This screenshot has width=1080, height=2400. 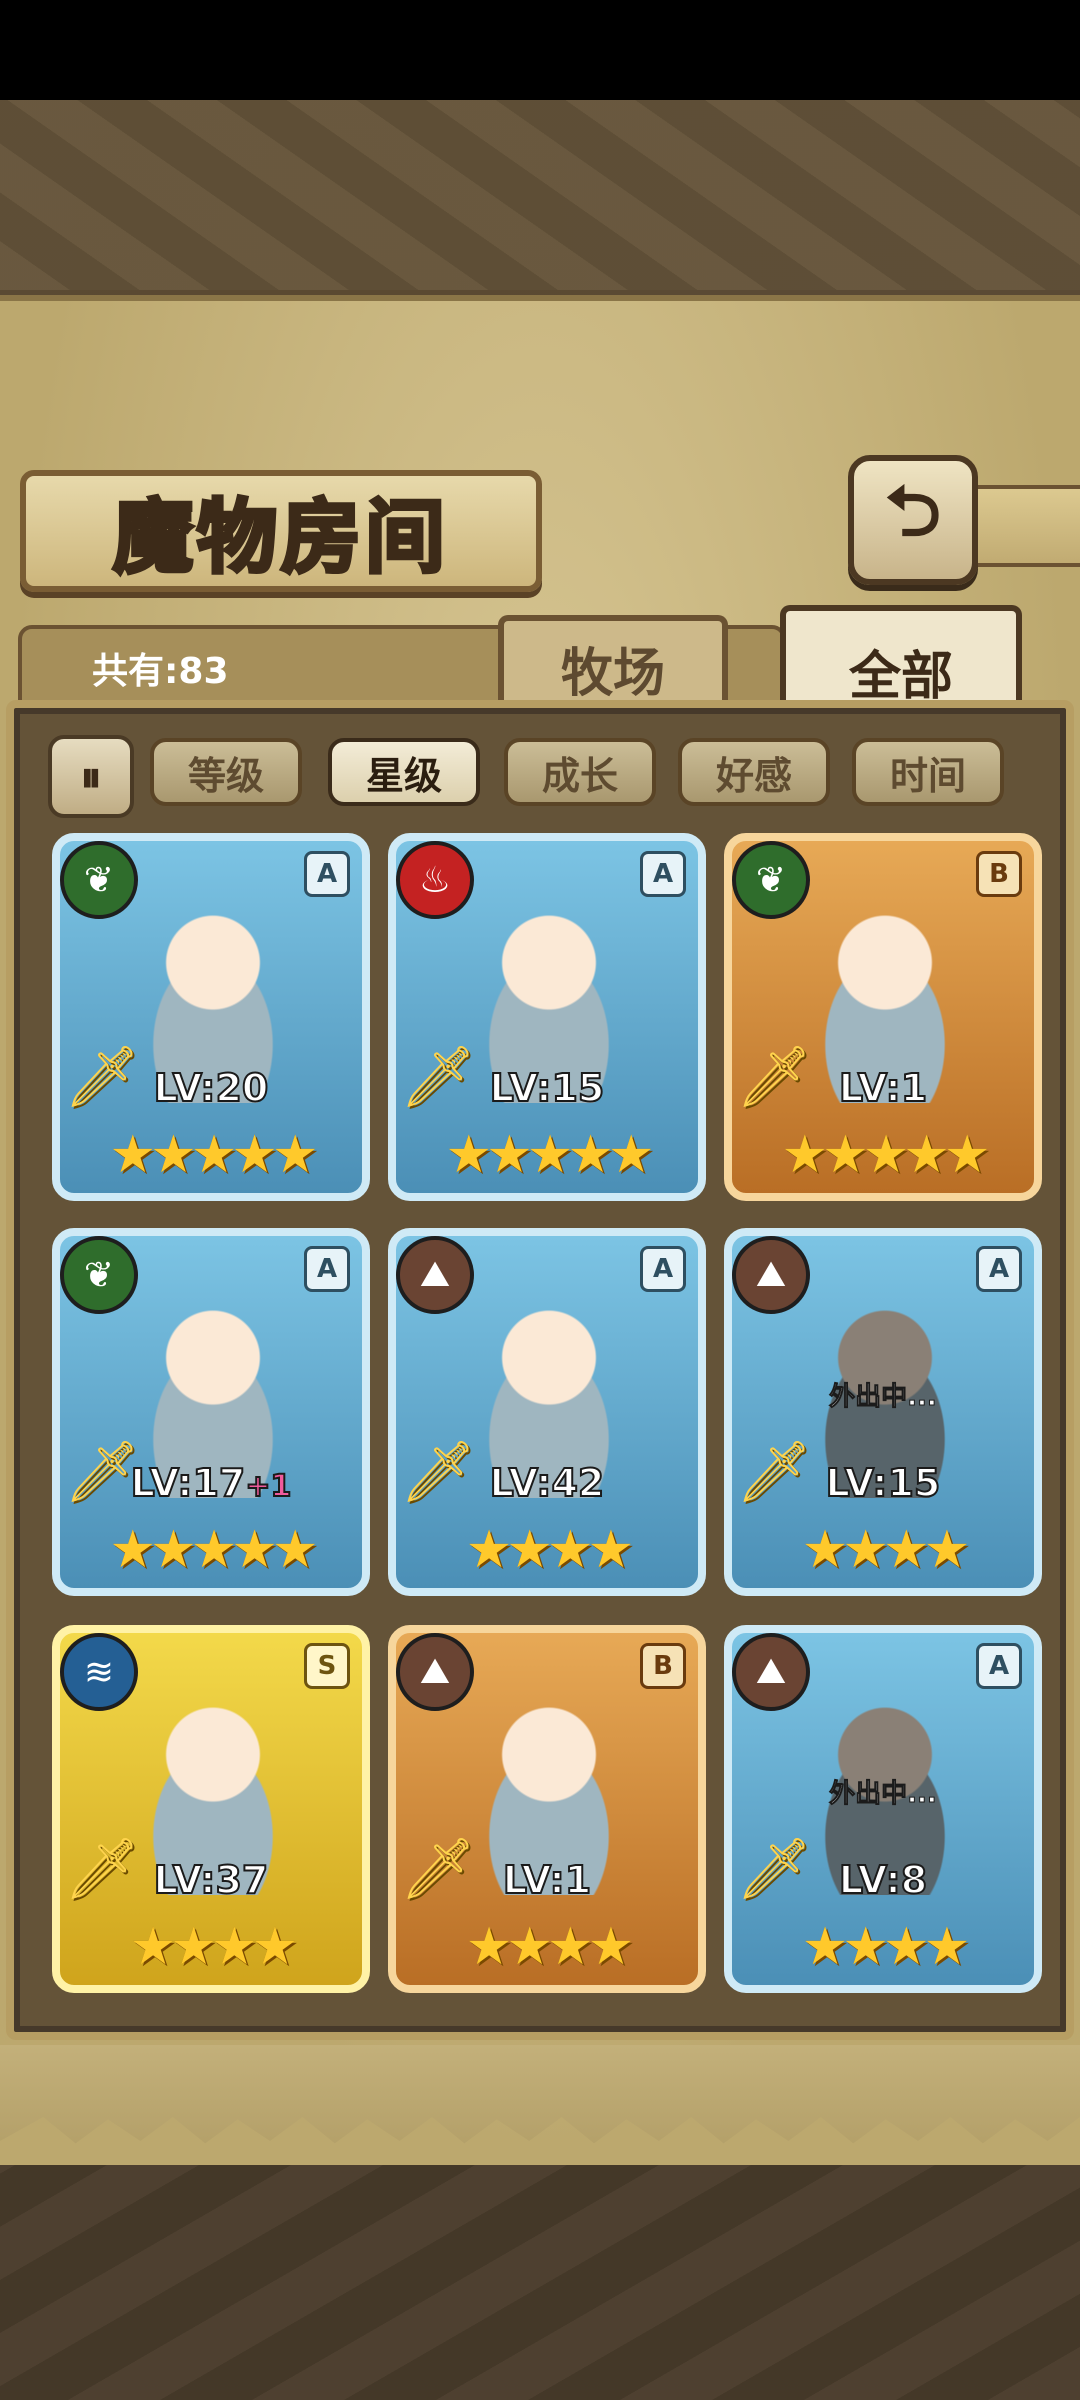 I want to click on page-title: 魔物房间, so click(x=280, y=537).